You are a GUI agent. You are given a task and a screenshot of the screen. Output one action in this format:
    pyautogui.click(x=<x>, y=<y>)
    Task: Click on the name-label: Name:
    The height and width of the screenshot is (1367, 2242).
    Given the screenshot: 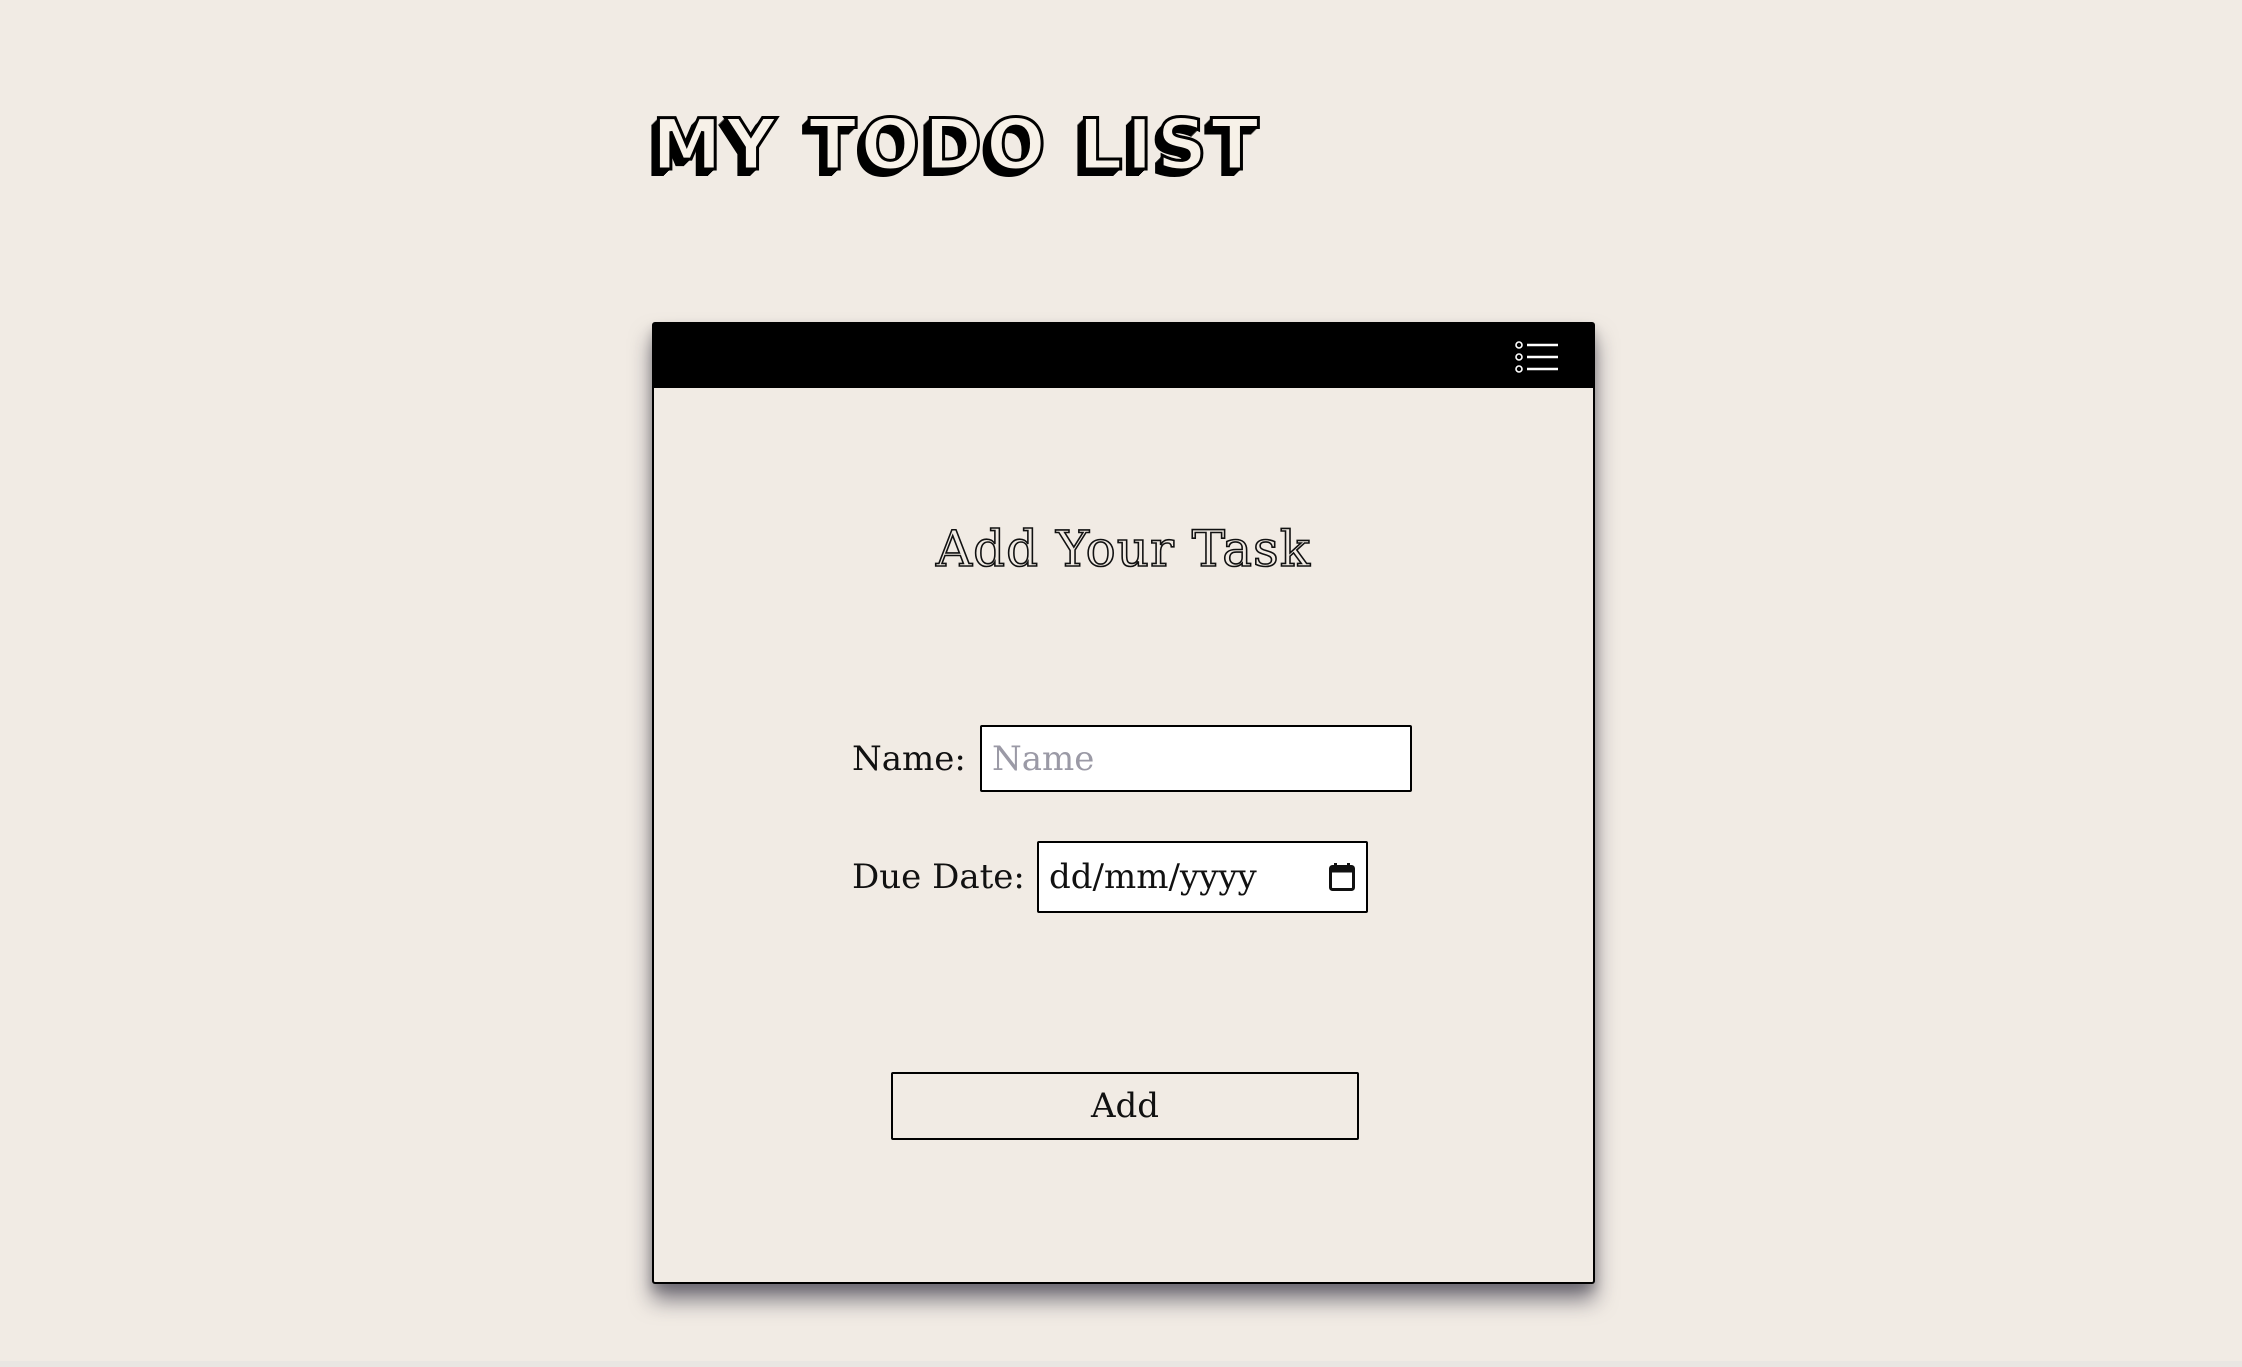 What is the action you would take?
    pyautogui.click(x=909, y=759)
    